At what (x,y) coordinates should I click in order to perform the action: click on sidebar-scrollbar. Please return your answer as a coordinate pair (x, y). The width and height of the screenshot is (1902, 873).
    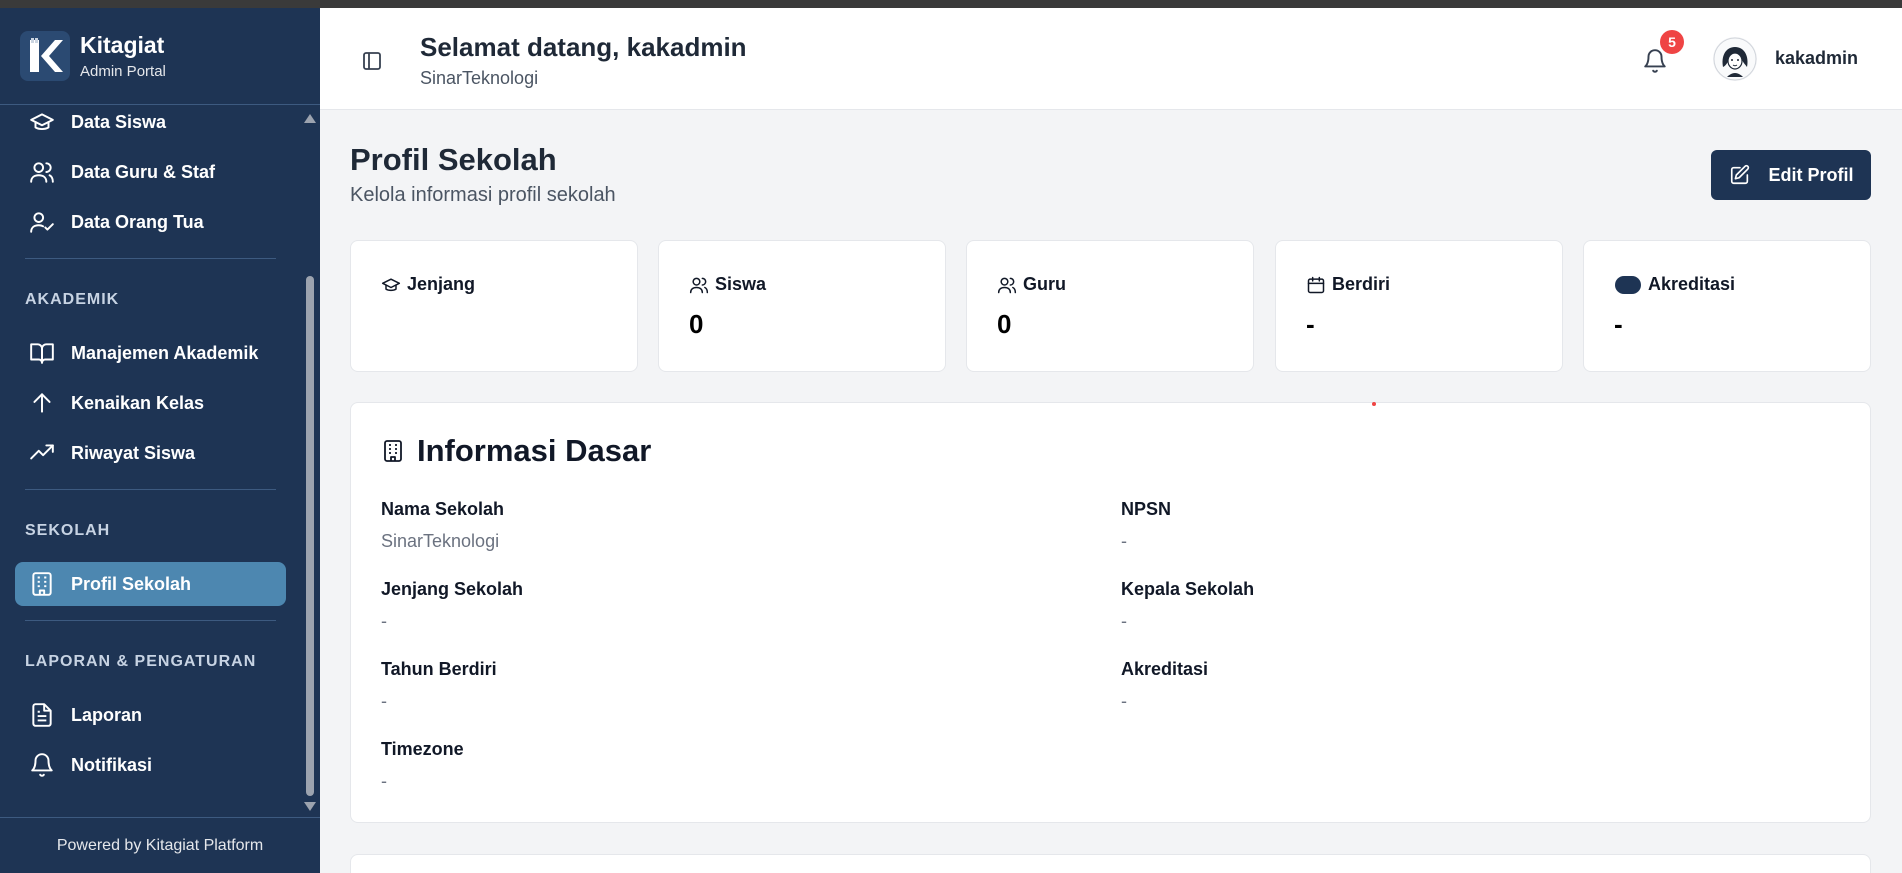
    Looking at the image, I should click on (310, 462).